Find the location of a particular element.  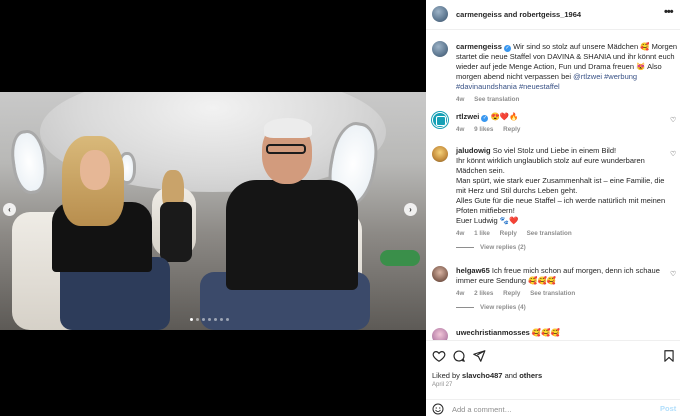

heart-icon is located at coordinates (439, 356).